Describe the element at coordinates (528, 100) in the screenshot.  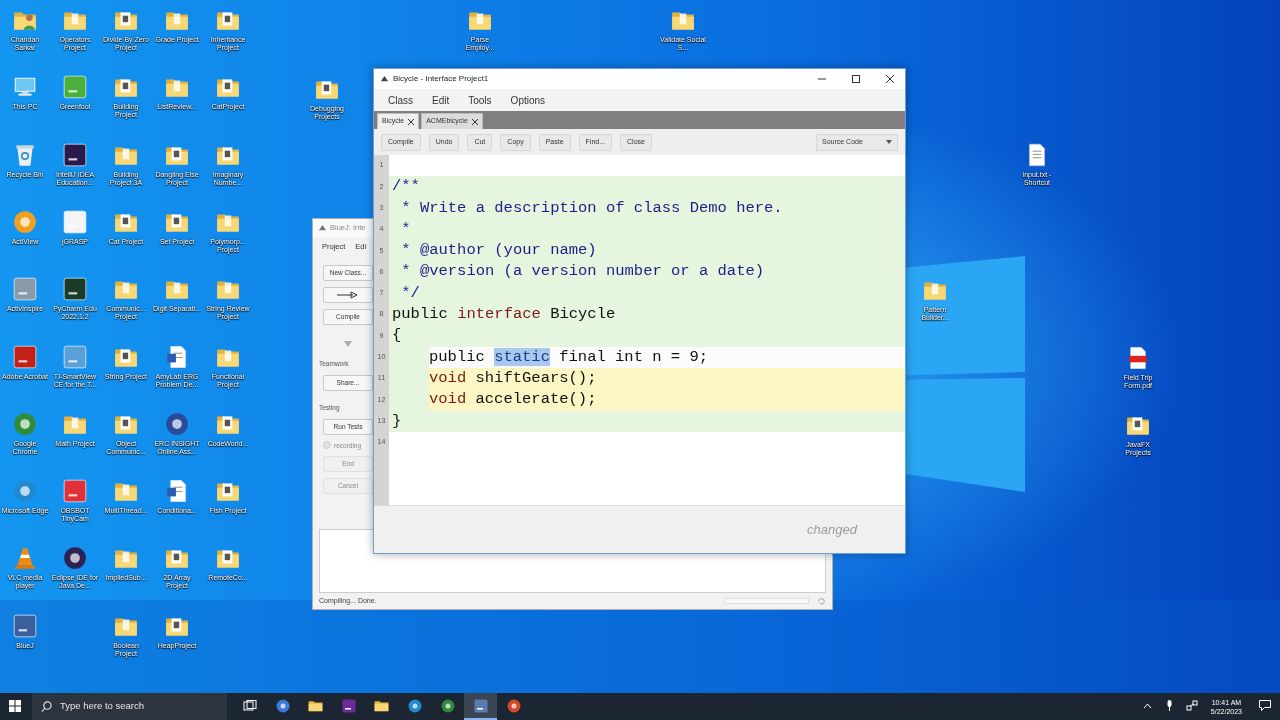
I see `menu-item: Options` at that location.